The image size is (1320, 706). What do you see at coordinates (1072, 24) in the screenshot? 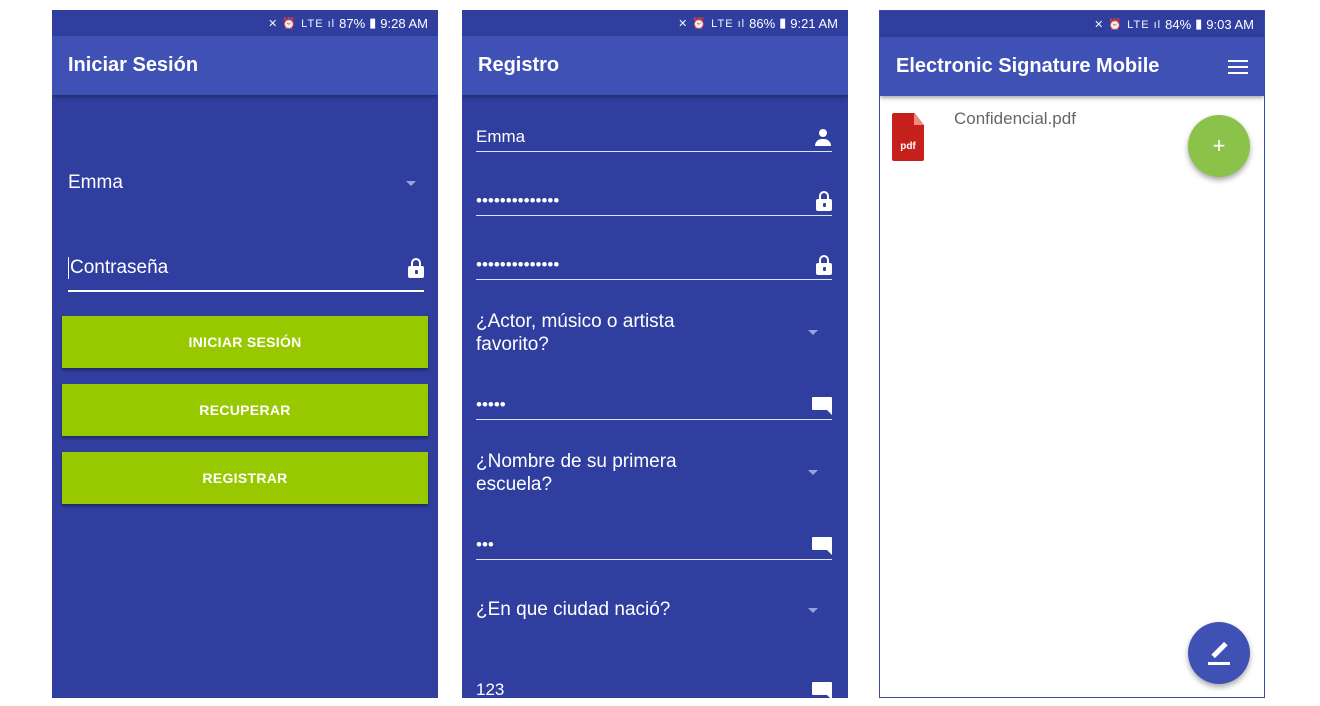
I see `status-bar: ✕ ⏰ LTE ıl 84% ▮ 9:03 AM` at bounding box center [1072, 24].